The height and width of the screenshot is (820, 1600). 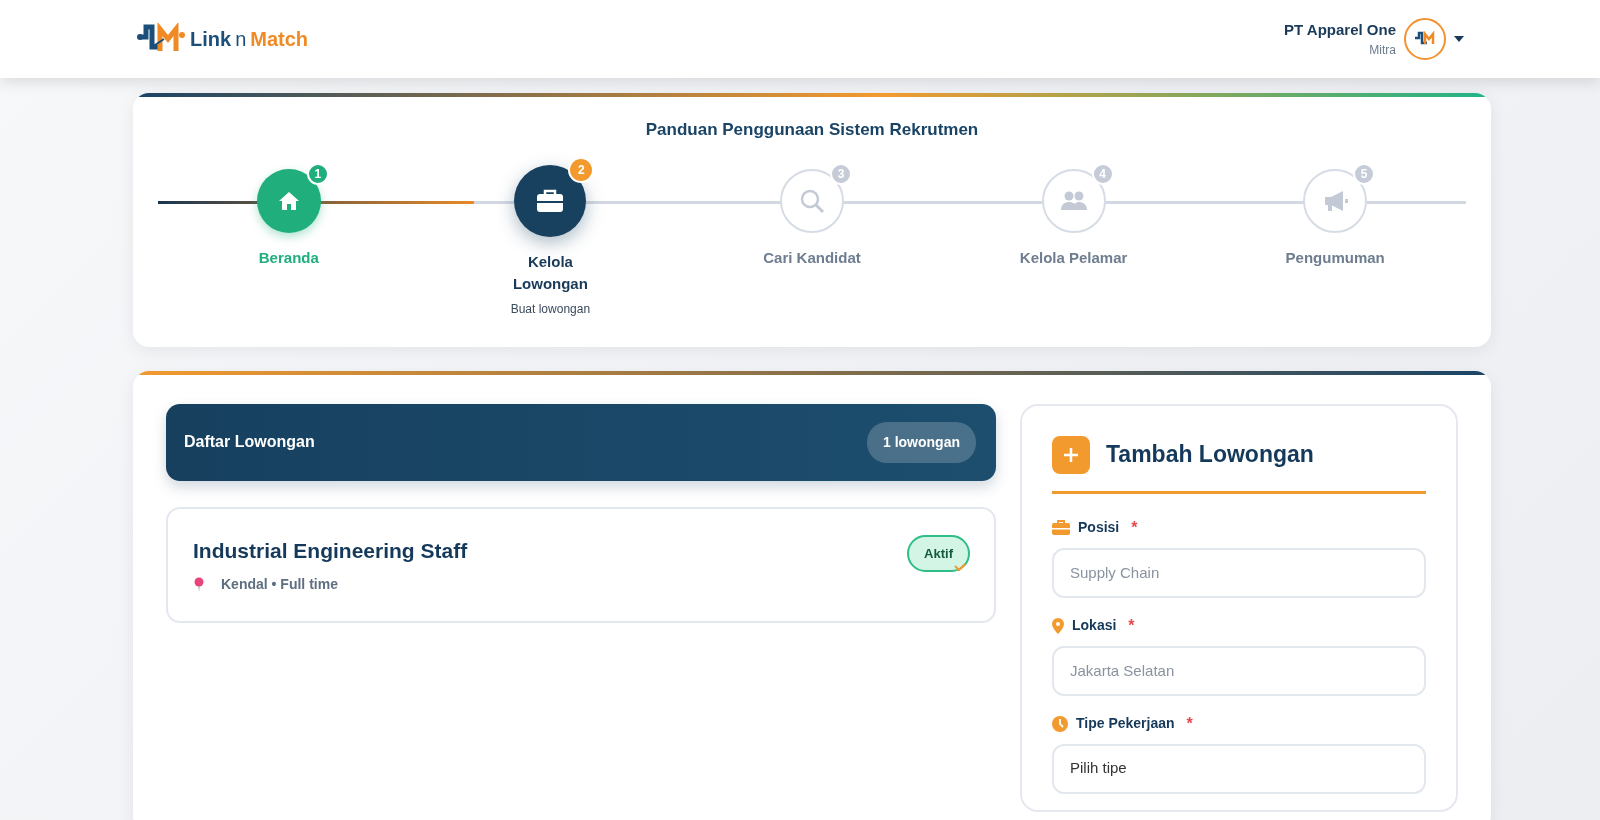 What do you see at coordinates (960, 567) in the screenshot?
I see `check-icon` at bounding box center [960, 567].